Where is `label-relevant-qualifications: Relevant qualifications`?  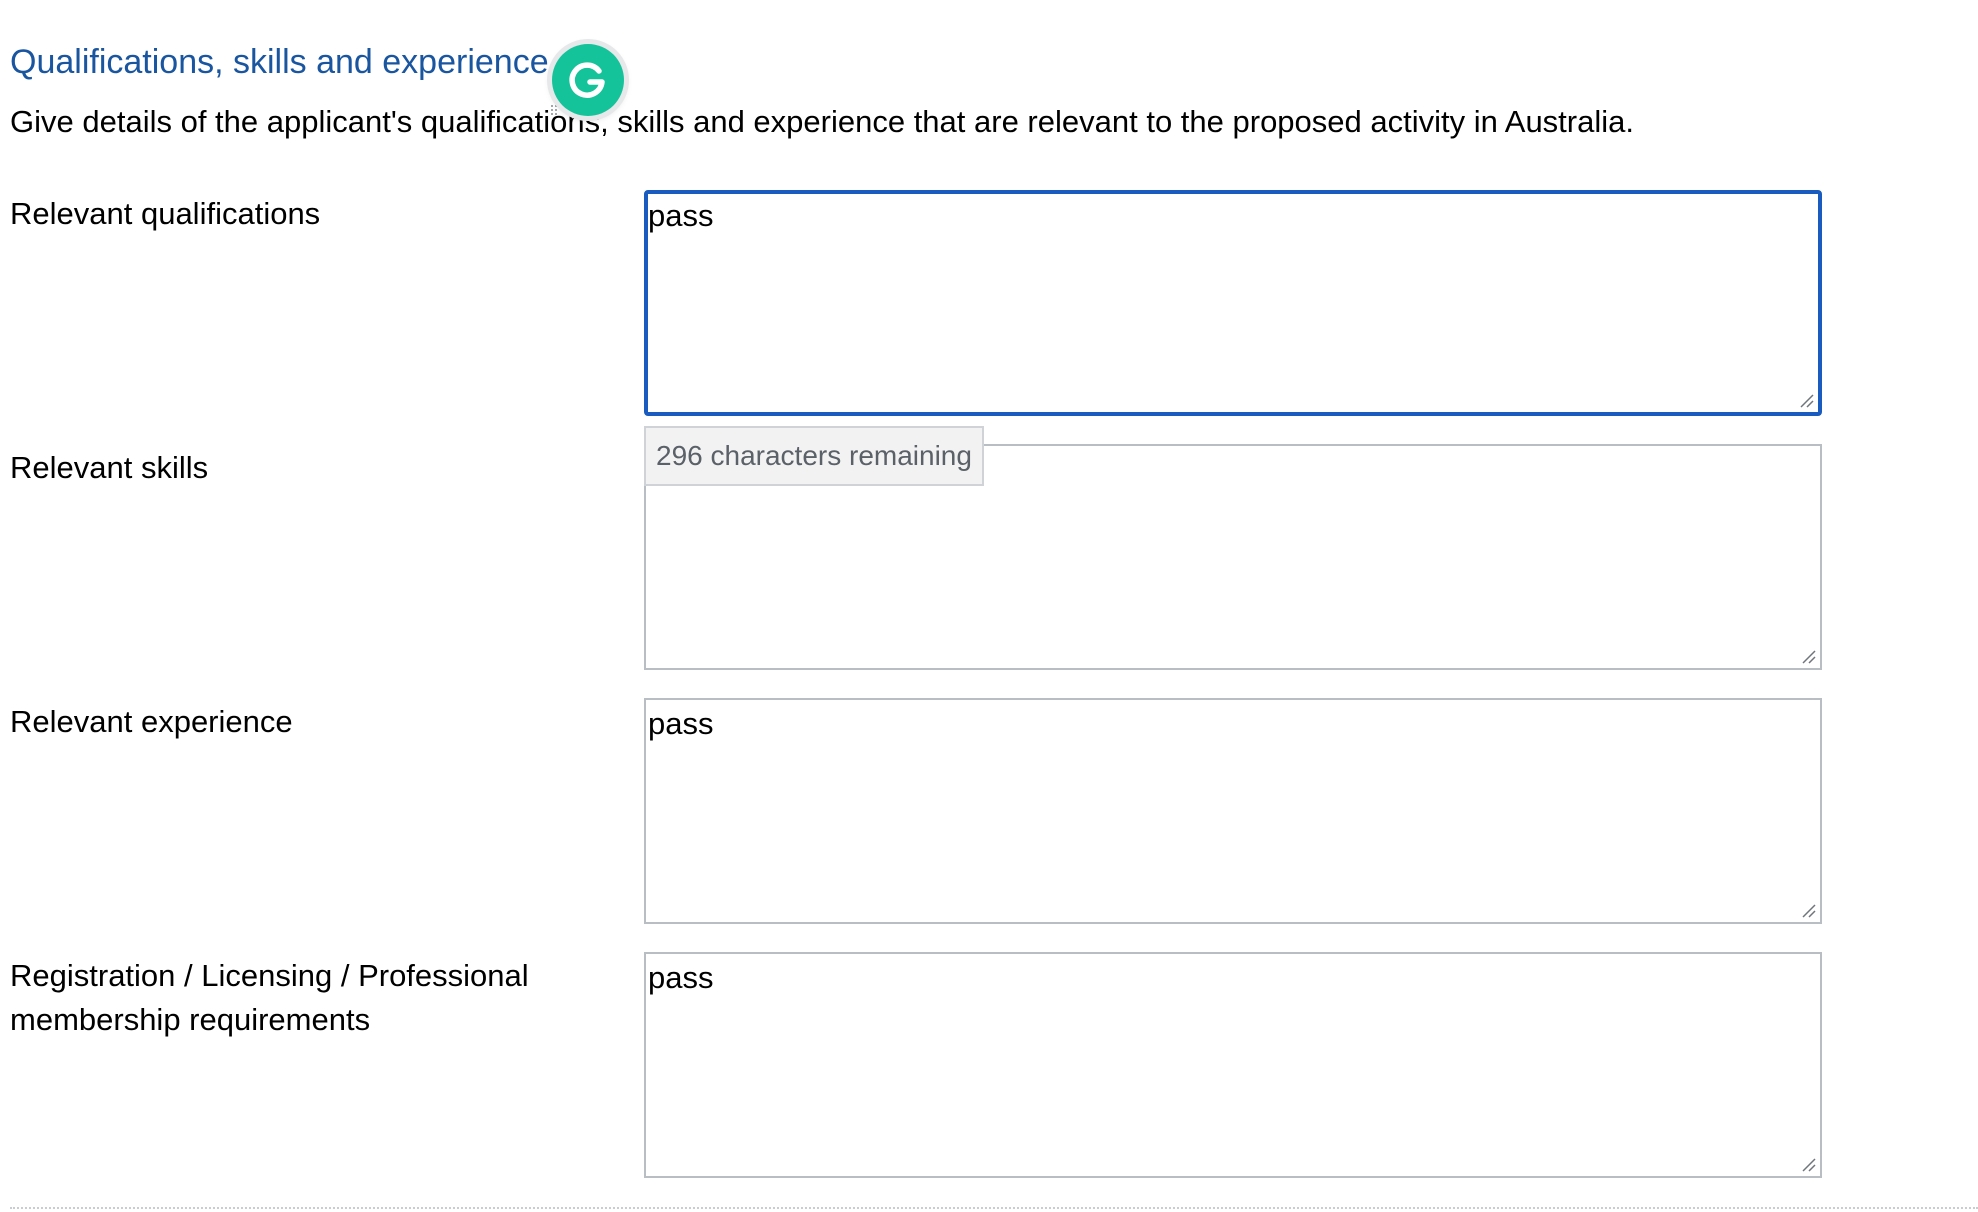
label-relevant-qualifications: Relevant qualifications is located at coordinates (165, 213).